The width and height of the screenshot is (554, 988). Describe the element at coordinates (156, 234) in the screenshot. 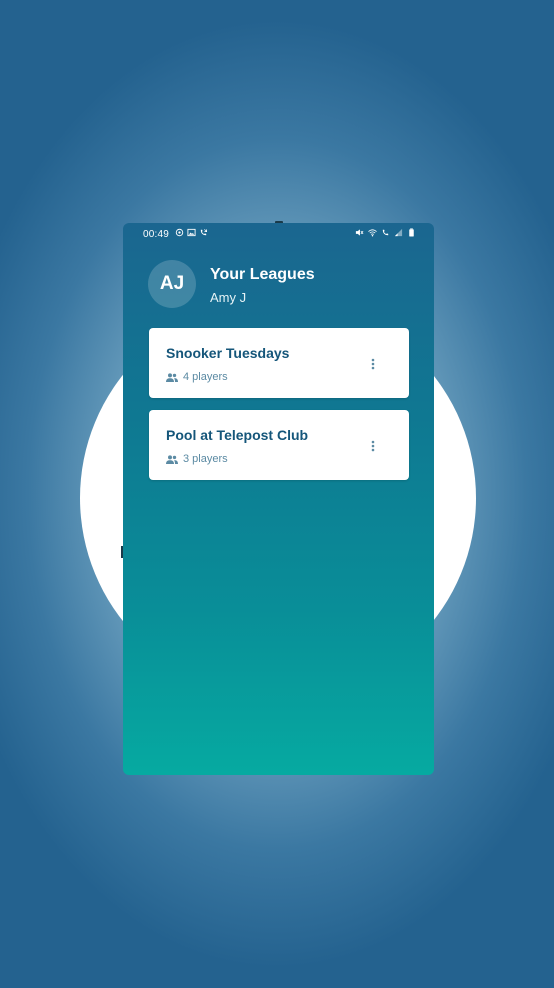

I see `status-time: 00:49` at that location.